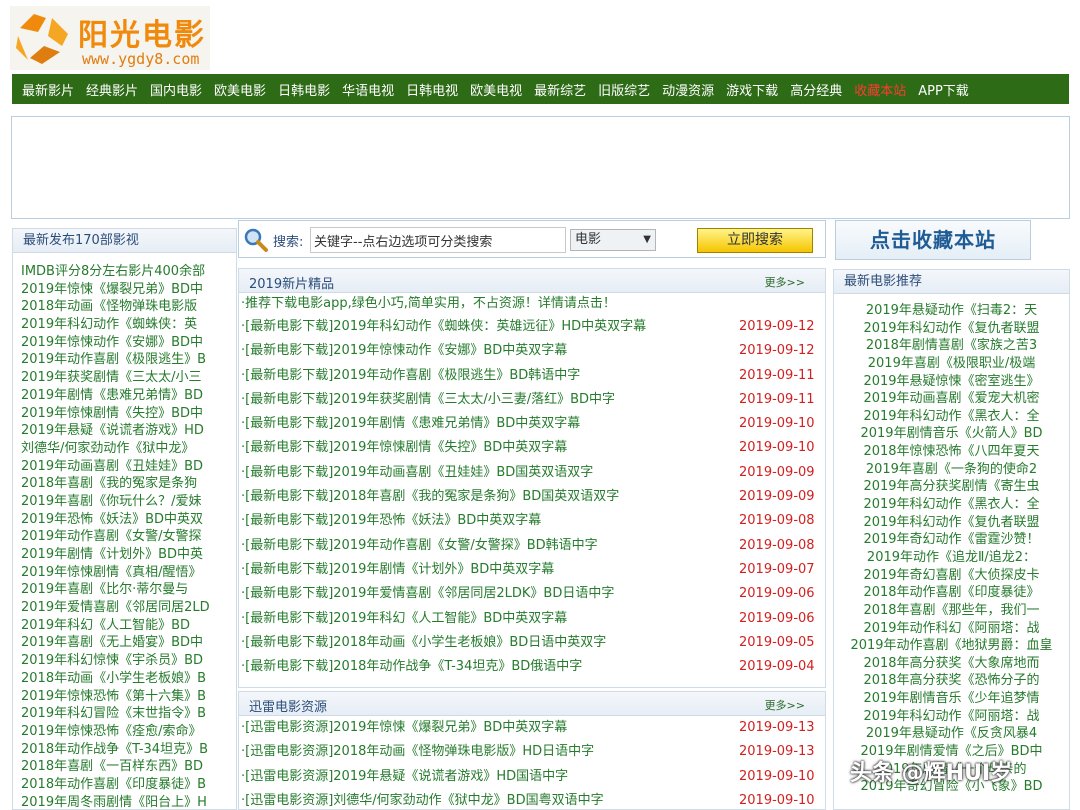 Image resolution: width=1080 pixels, height=810 pixels. What do you see at coordinates (240, 89) in the screenshot?
I see `nav-item-western: 欧美电影` at bounding box center [240, 89].